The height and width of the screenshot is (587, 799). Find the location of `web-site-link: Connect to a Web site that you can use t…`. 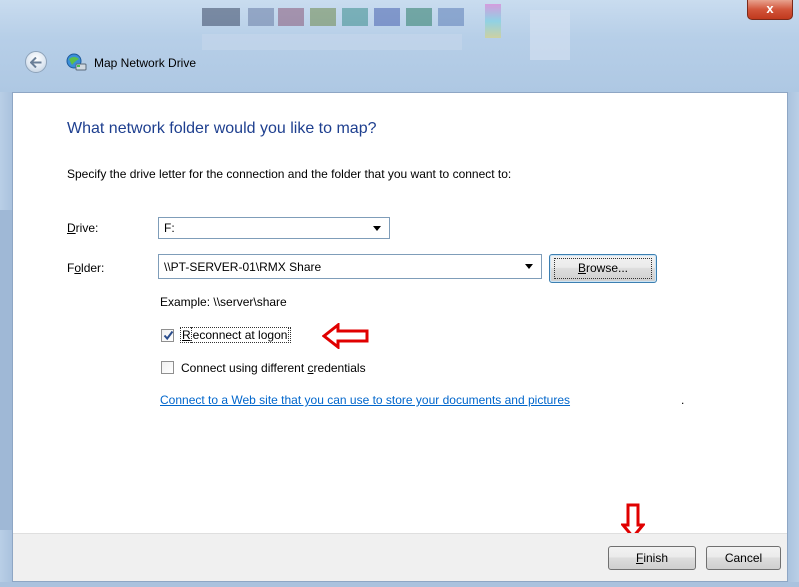

web-site-link: Connect to a Web site that you can use t… is located at coordinates (365, 400).